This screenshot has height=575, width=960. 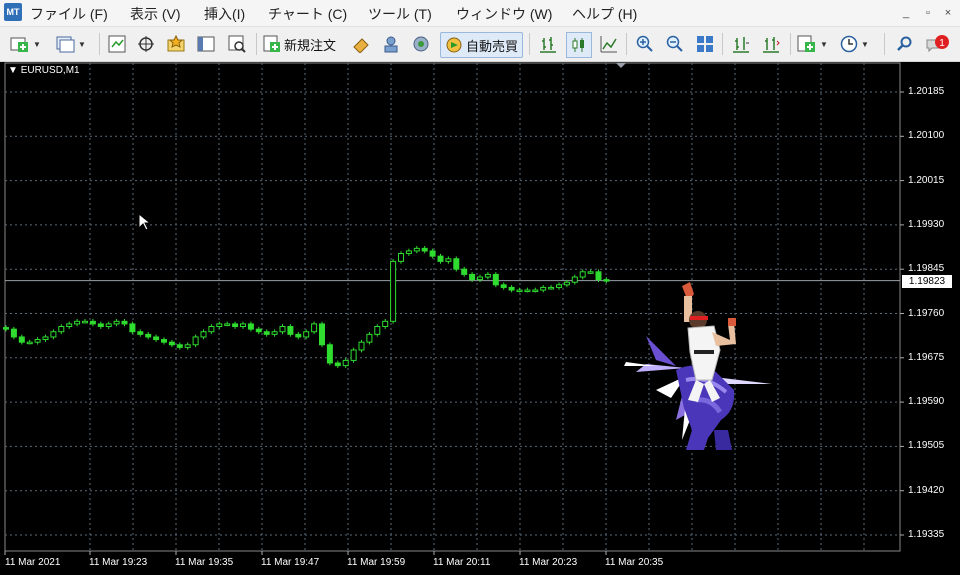 What do you see at coordinates (400, 14) in the screenshot?
I see `menu-tools: ツール (T)` at bounding box center [400, 14].